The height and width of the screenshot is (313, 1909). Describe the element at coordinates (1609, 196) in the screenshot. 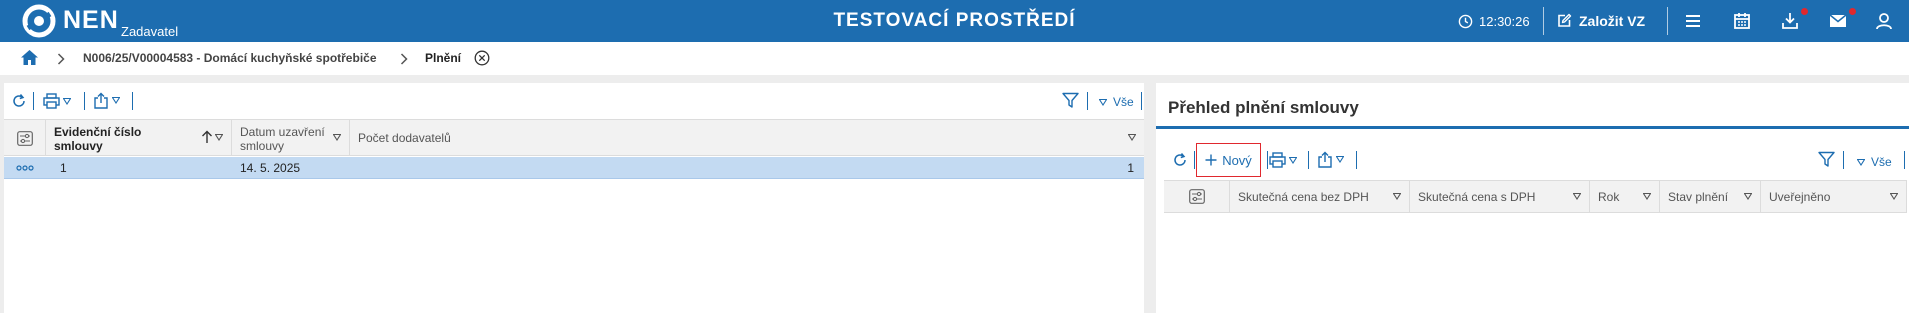

I see `column-header-label: Rok` at that location.